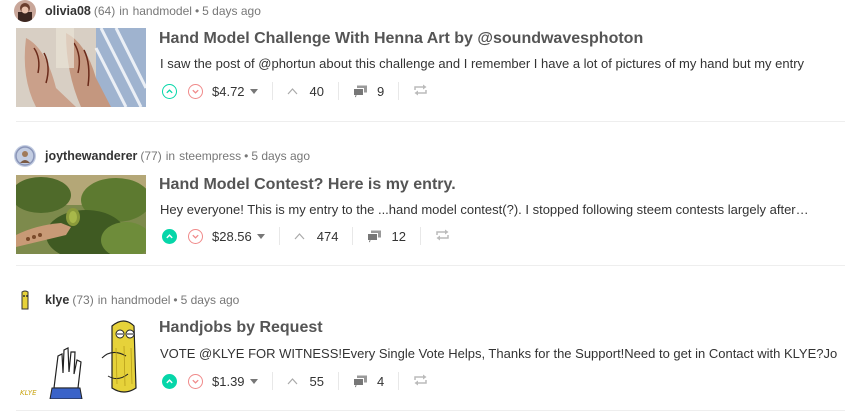  I want to click on comments-count: 12, so click(386, 236).